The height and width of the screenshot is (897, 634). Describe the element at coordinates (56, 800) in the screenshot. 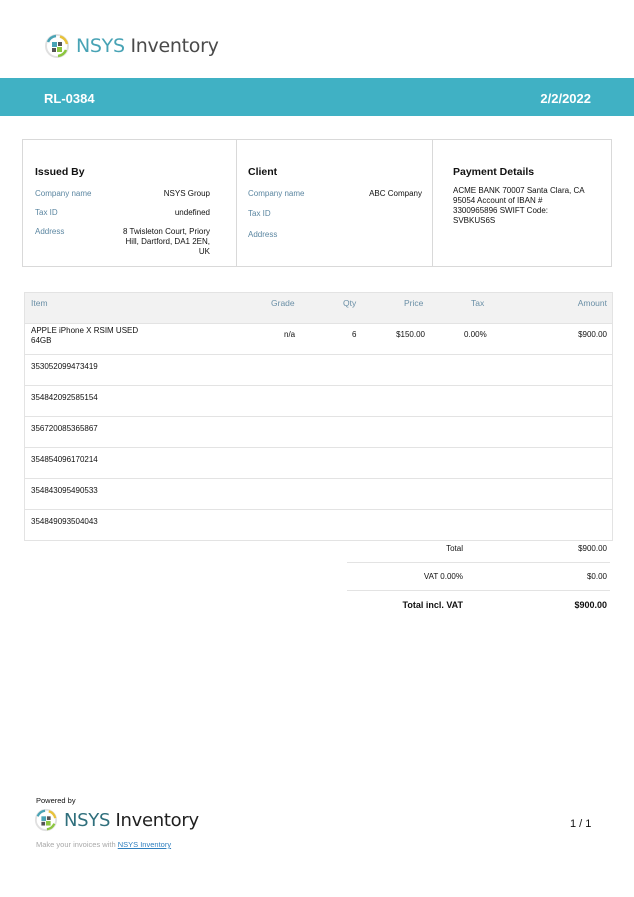

I see `powered-by-label: Powered by` at that location.